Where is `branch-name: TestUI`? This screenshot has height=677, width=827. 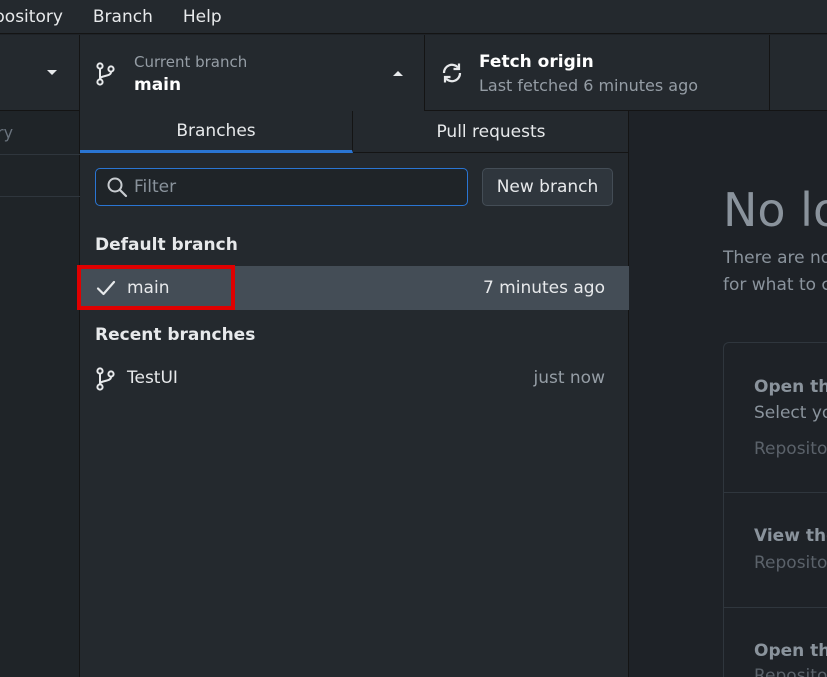 branch-name: TestUI is located at coordinates (152, 378).